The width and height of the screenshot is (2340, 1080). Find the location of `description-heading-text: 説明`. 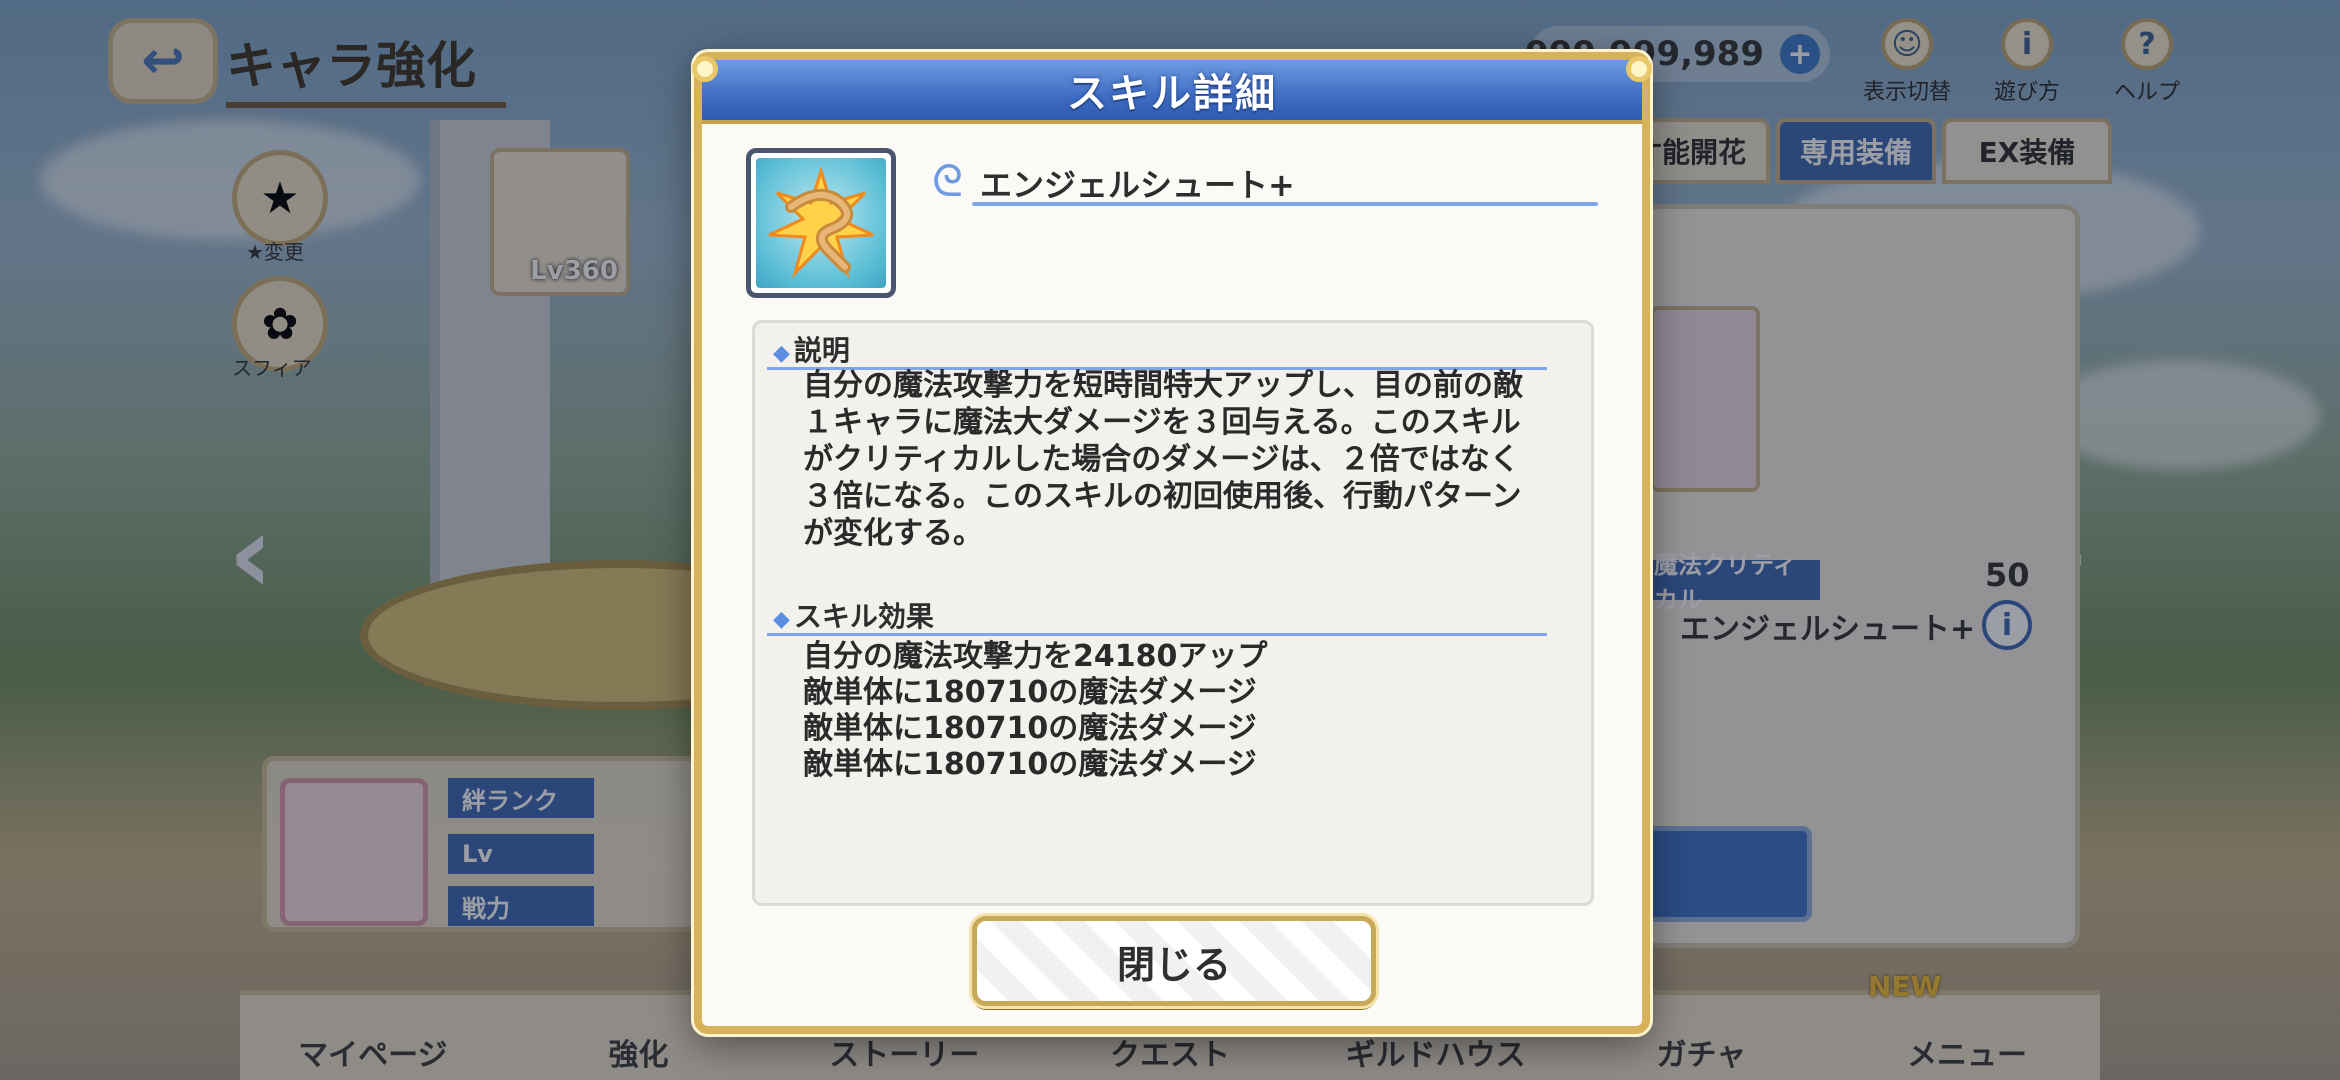

description-heading-text: 説明 is located at coordinates (821, 350).